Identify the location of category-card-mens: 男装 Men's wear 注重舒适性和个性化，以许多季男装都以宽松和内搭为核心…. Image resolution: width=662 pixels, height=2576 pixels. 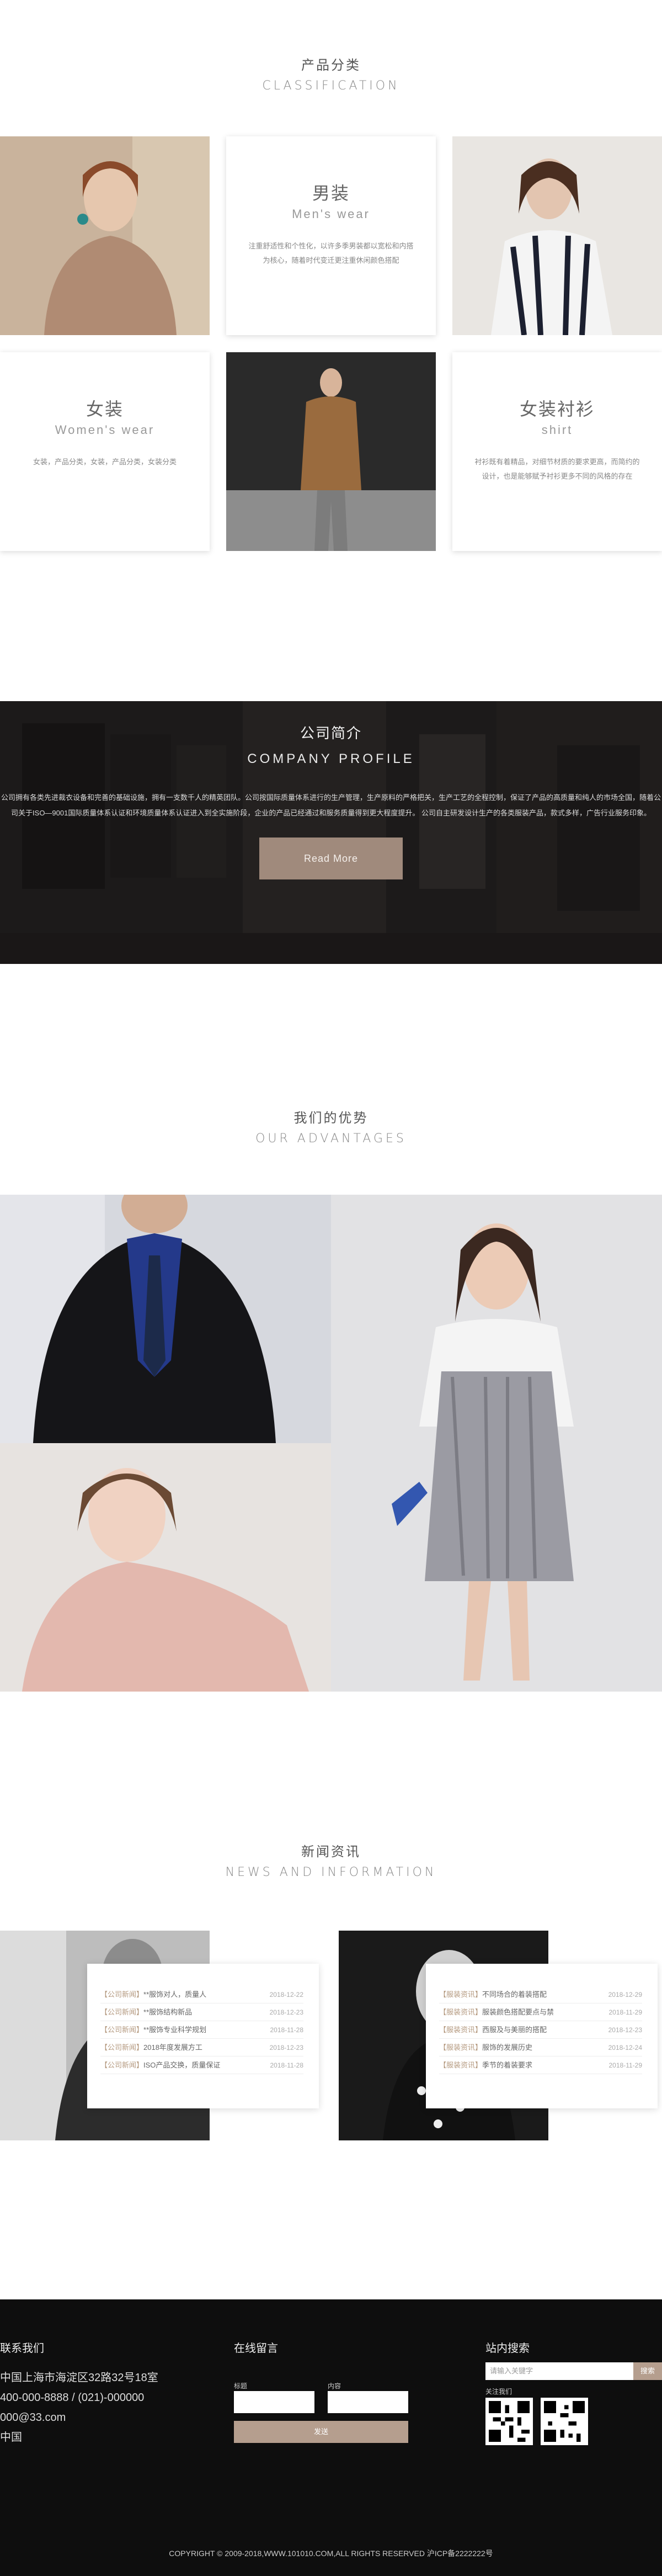
(331, 235).